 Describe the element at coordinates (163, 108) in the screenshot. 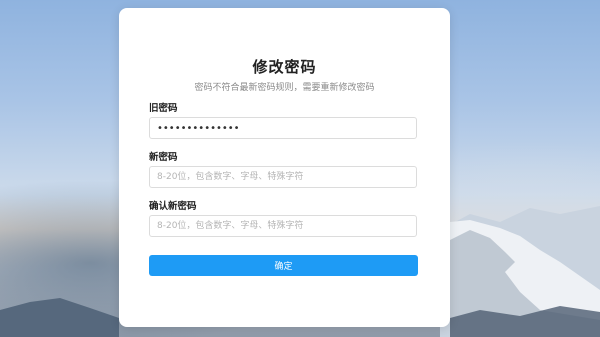

I see `old-password-label: 旧密码` at that location.